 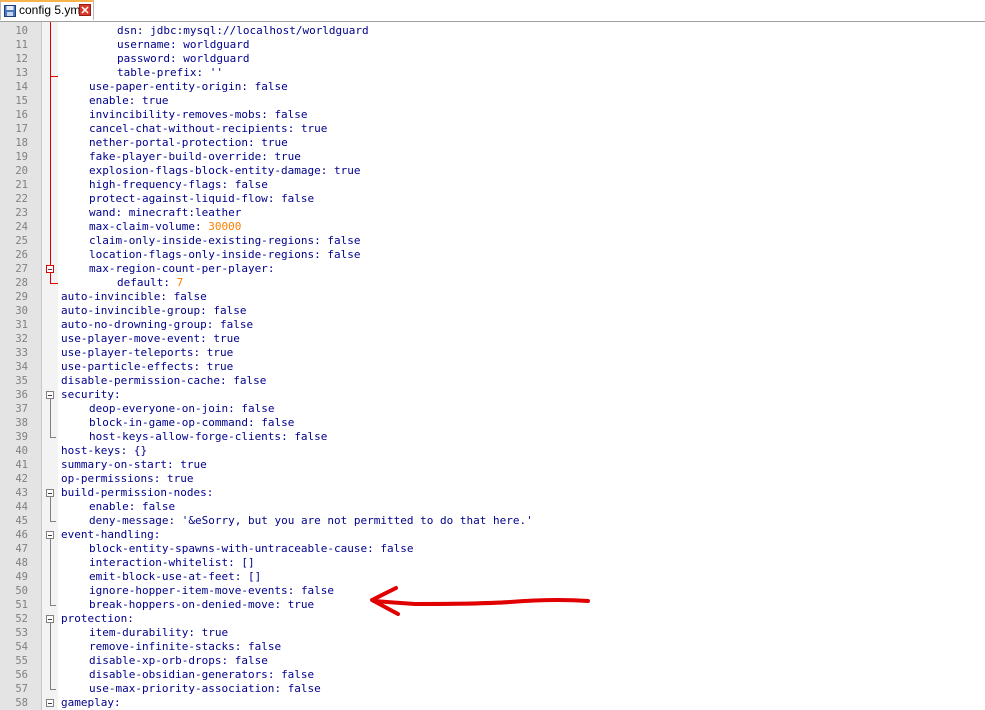 I want to click on code-line: 35 disable-permission-cache: false, so click(x=492, y=381).